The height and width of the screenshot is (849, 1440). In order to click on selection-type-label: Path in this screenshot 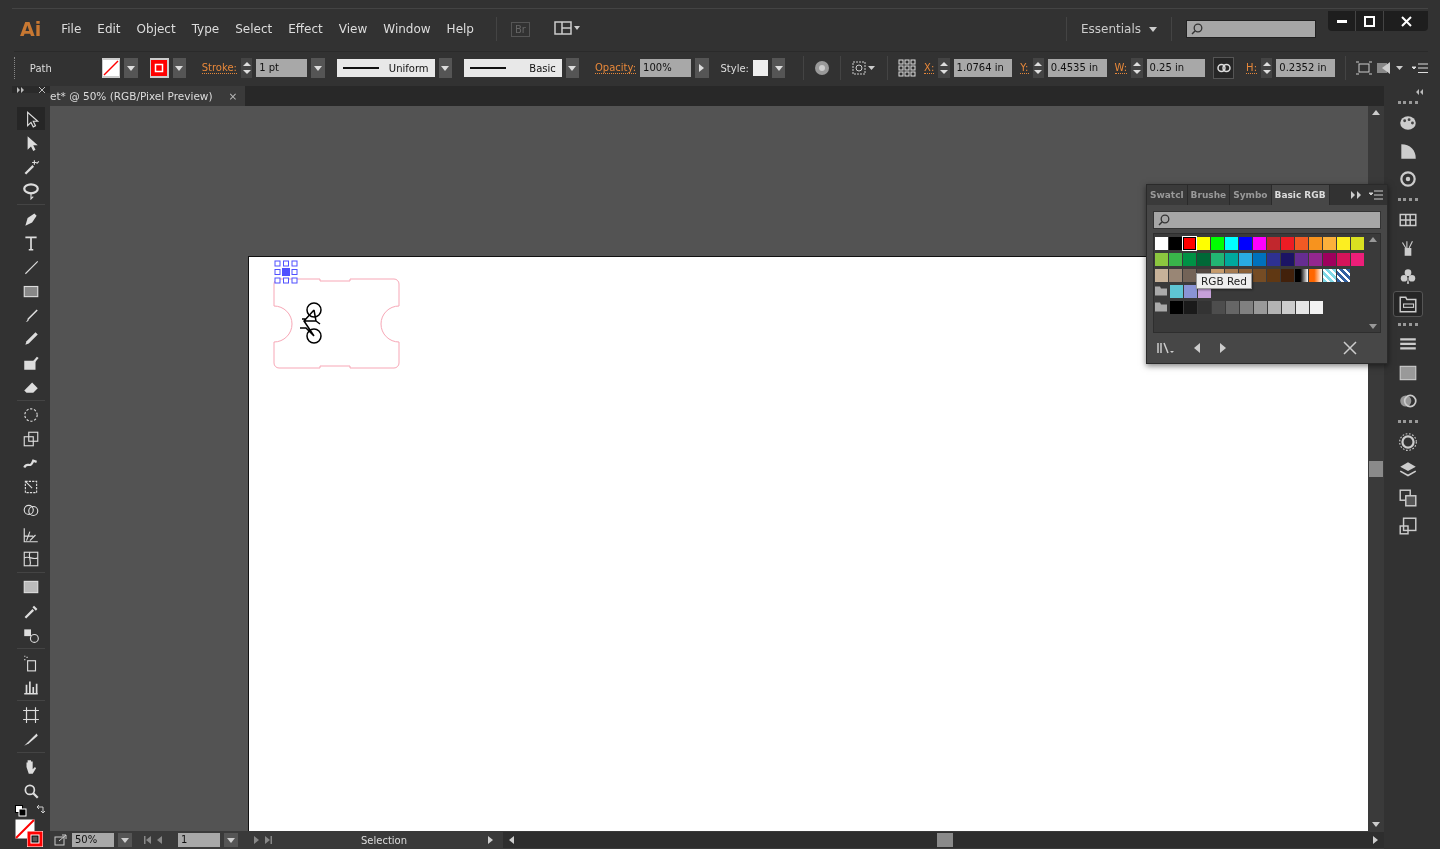, I will do `click(41, 68)`.